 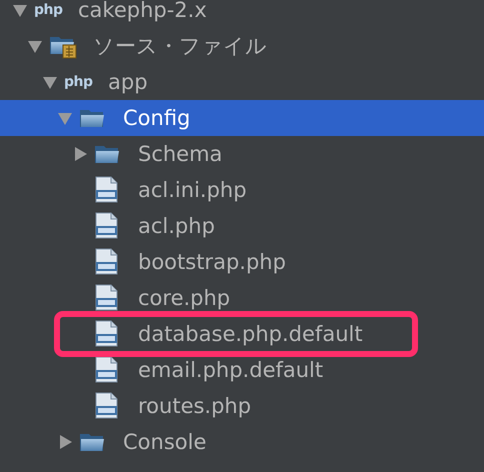 What do you see at coordinates (192, 190) in the screenshot?
I see `item-label: acl.ini.php` at bounding box center [192, 190].